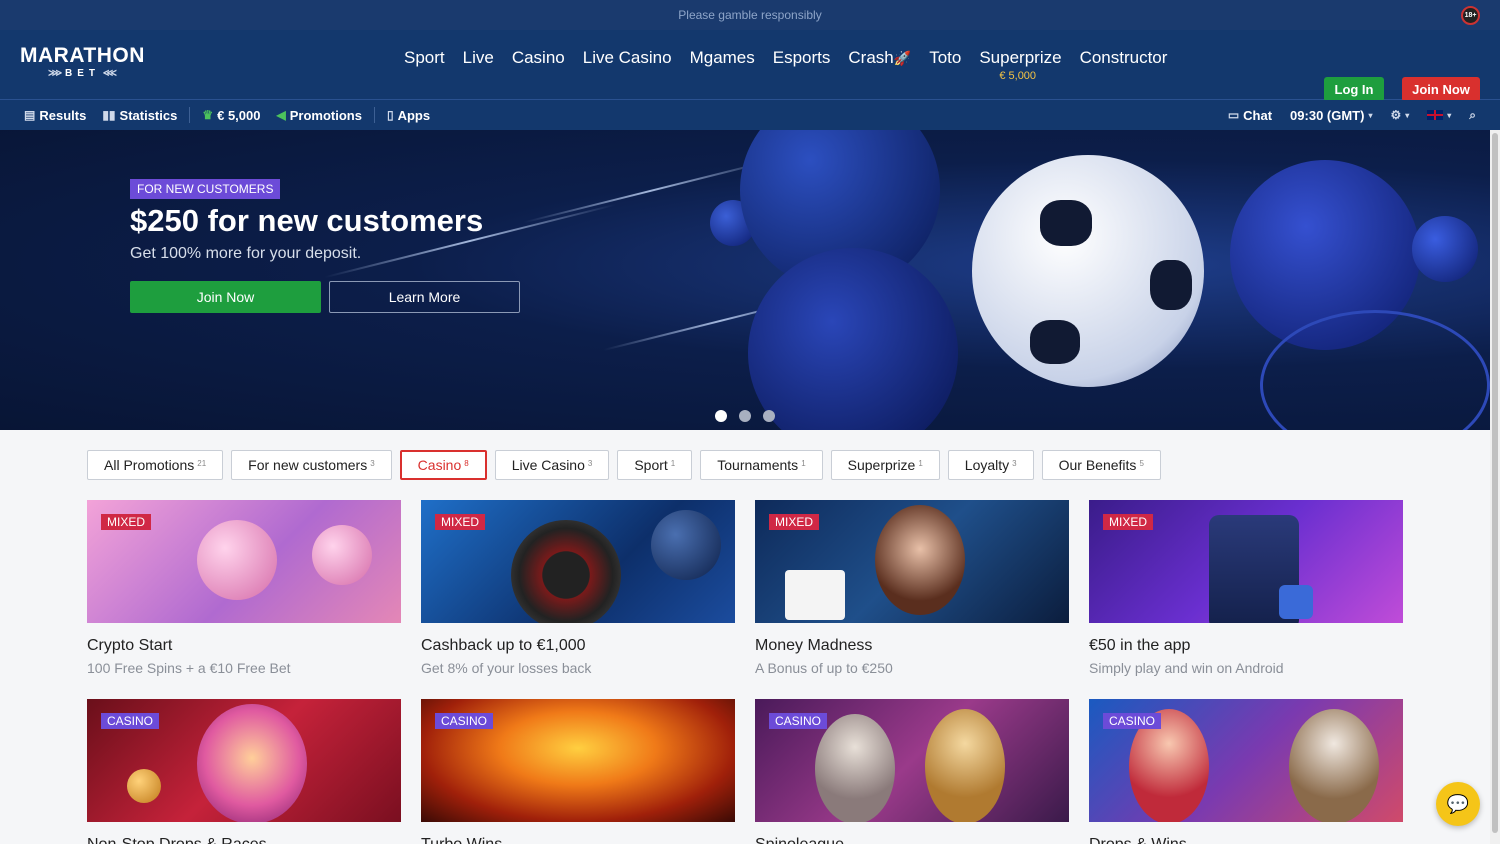  Describe the element at coordinates (815, 595) in the screenshot. I see `cards-image` at that location.